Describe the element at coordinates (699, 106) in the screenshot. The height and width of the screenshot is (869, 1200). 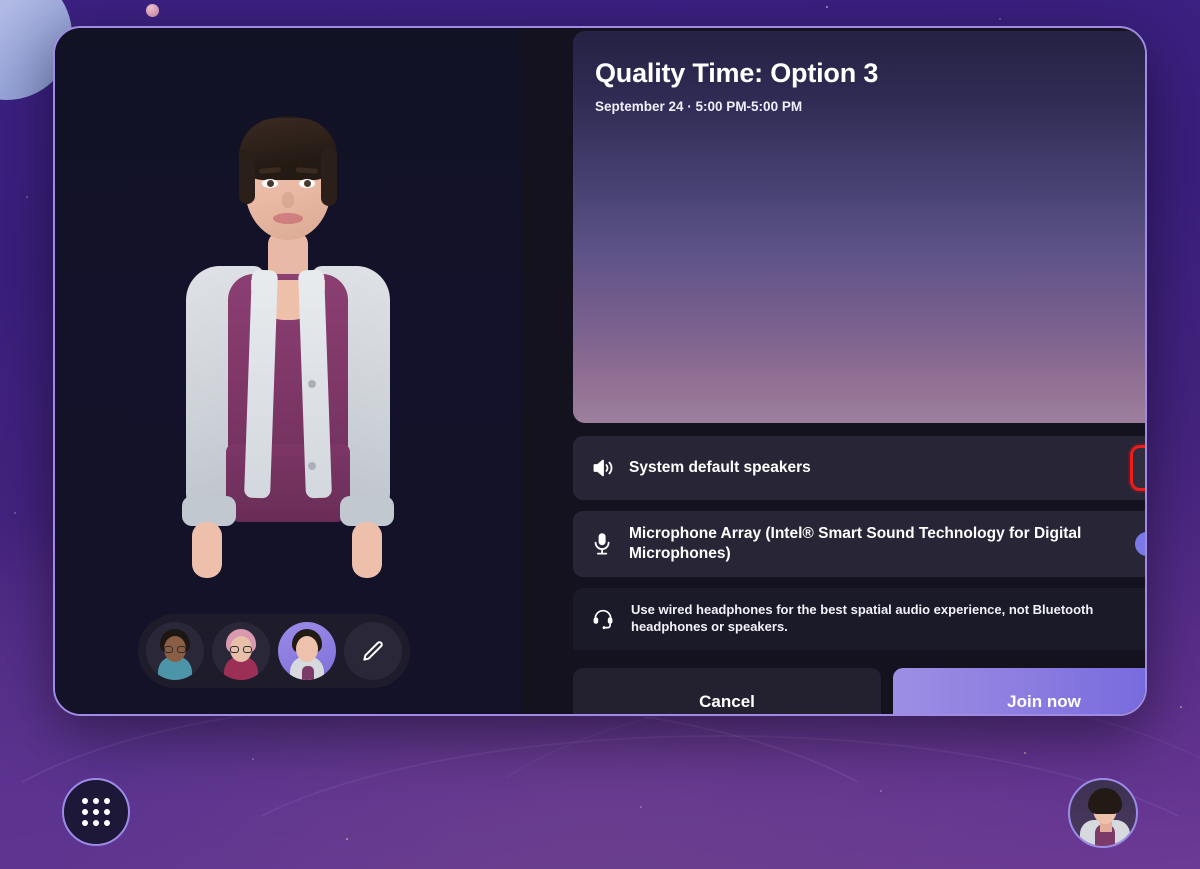
I see `meeting-time: September 24 · 5:00 PM-5:00 PM` at that location.